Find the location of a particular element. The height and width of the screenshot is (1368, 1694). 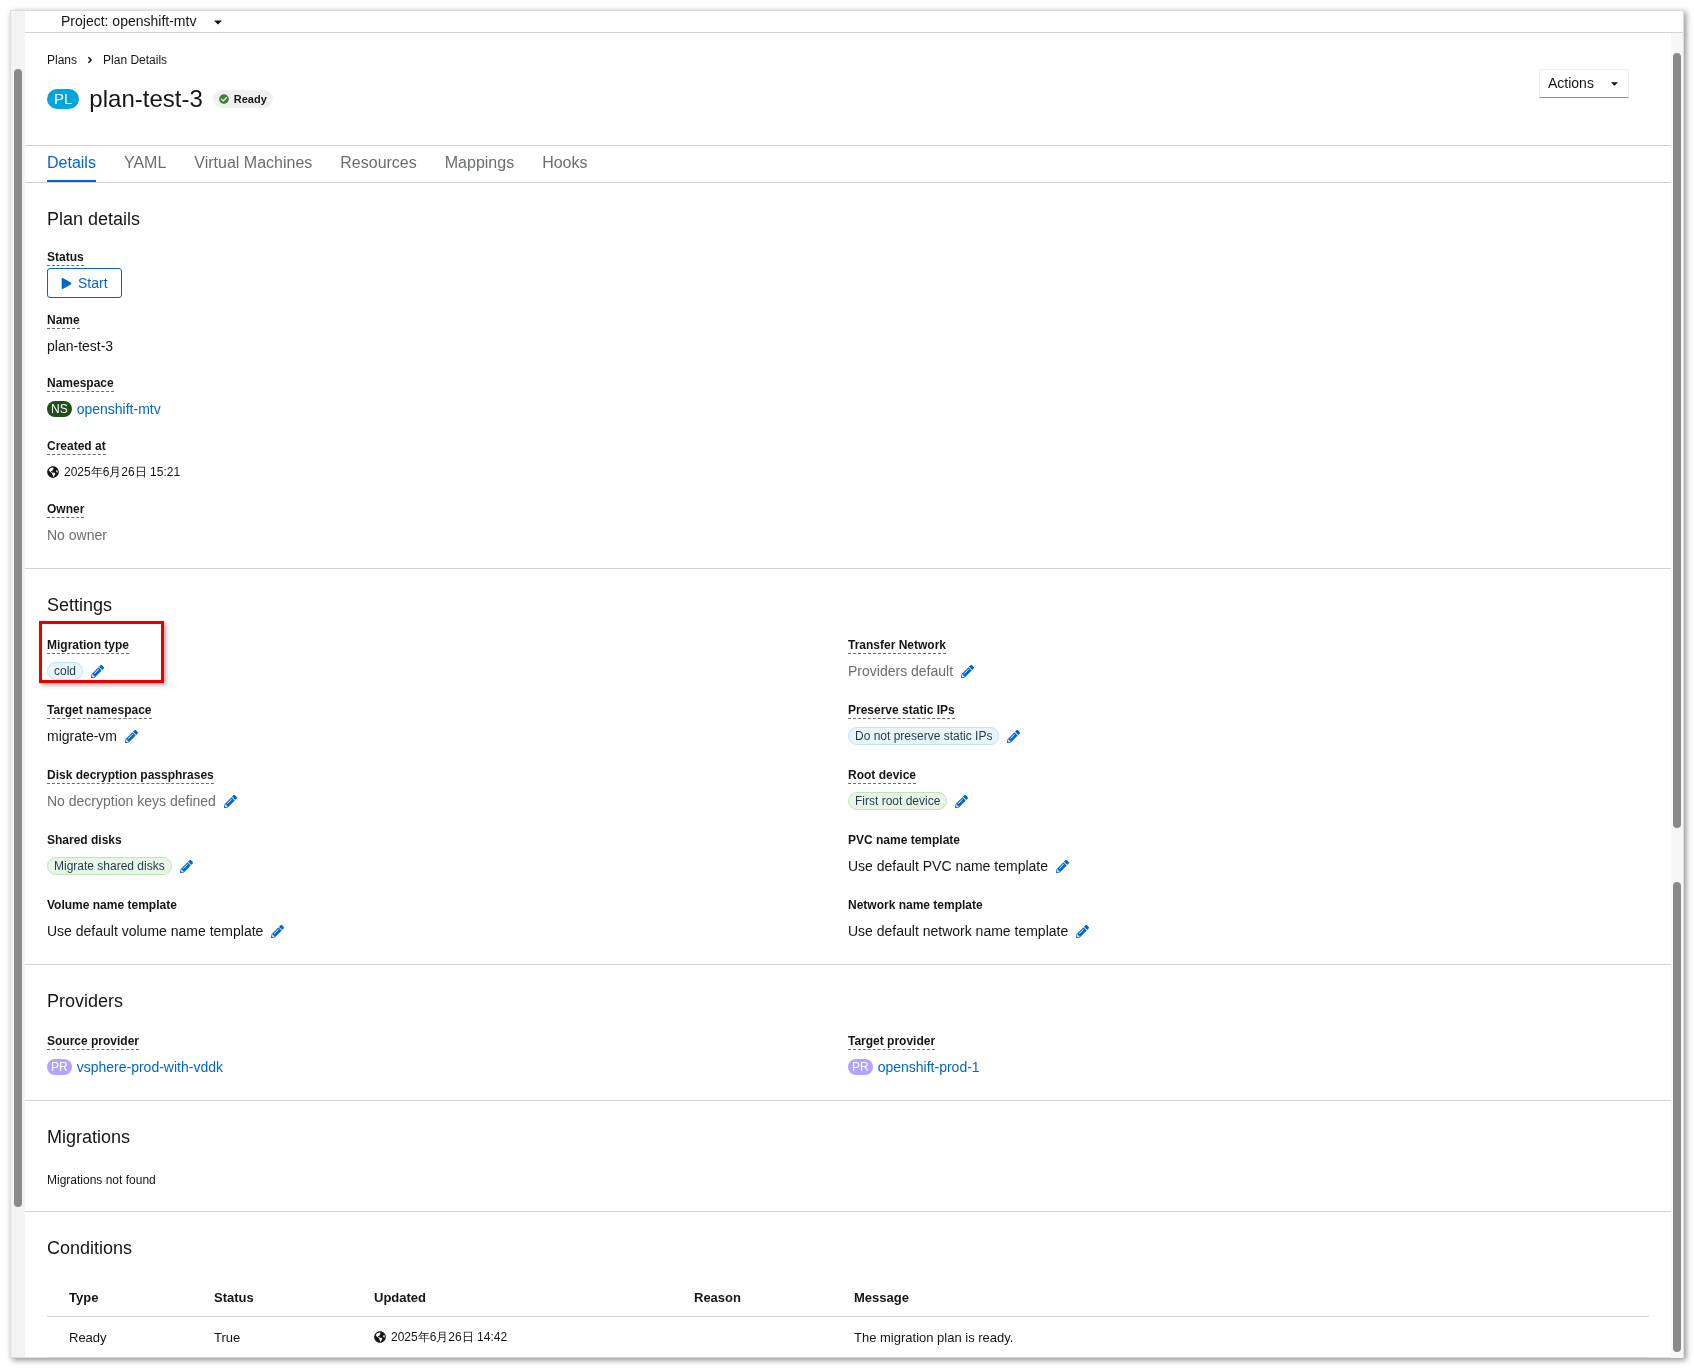

section-heading: Migrations is located at coordinates (89, 1137).